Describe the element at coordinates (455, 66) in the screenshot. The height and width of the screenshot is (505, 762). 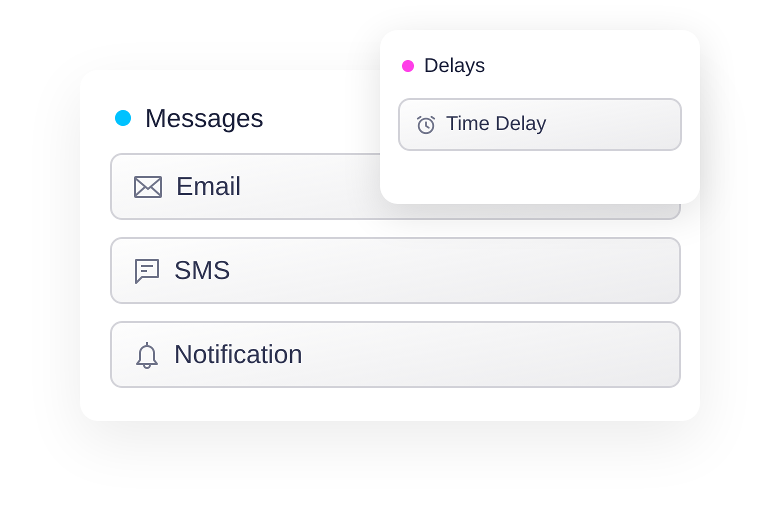
I see `section-title: Delays` at that location.